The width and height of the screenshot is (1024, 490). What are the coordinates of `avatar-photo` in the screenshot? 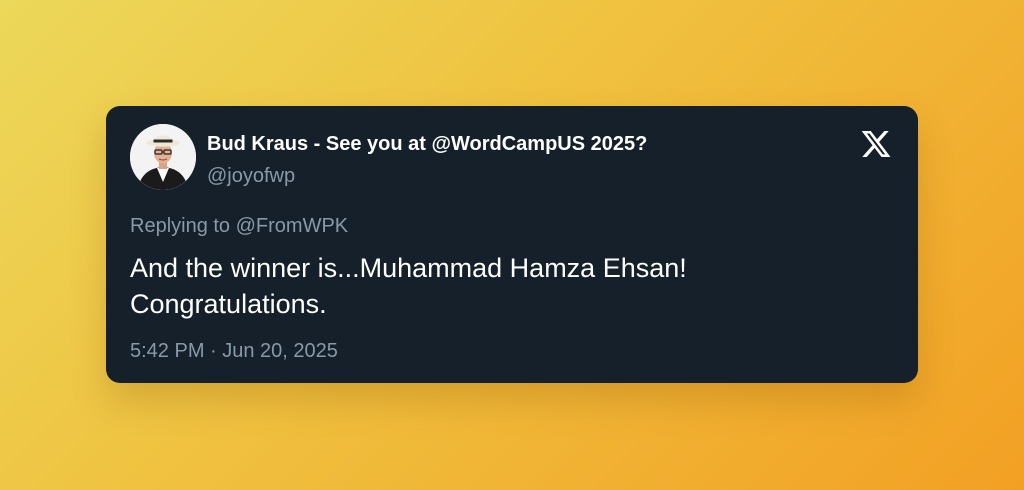 It's located at (163, 157).